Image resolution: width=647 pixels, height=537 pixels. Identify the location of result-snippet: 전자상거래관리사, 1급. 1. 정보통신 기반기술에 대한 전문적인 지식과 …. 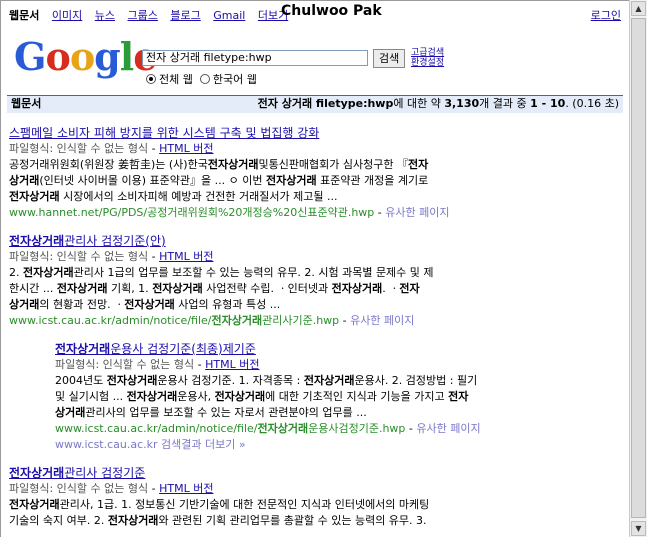
(219, 504).